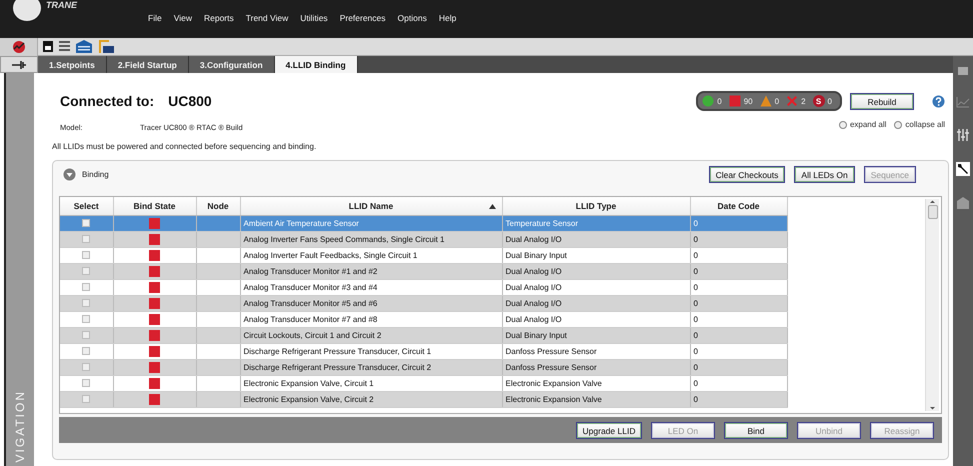 The height and width of the screenshot is (466, 973). Describe the element at coordinates (492, 206) in the screenshot. I see `sort-icon` at that location.